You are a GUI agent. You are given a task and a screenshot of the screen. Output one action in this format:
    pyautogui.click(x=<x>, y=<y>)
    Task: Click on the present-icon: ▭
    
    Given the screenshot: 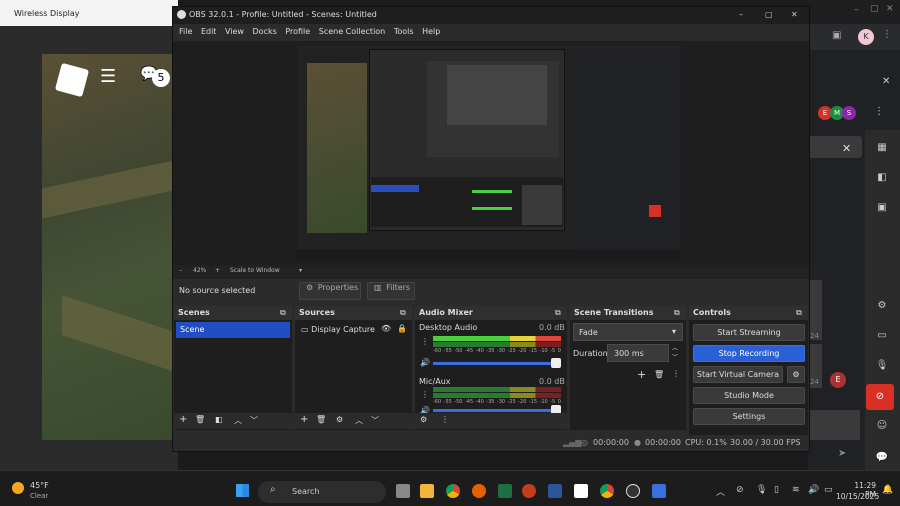 What is the action you would take?
    pyautogui.click(x=882, y=337)
    